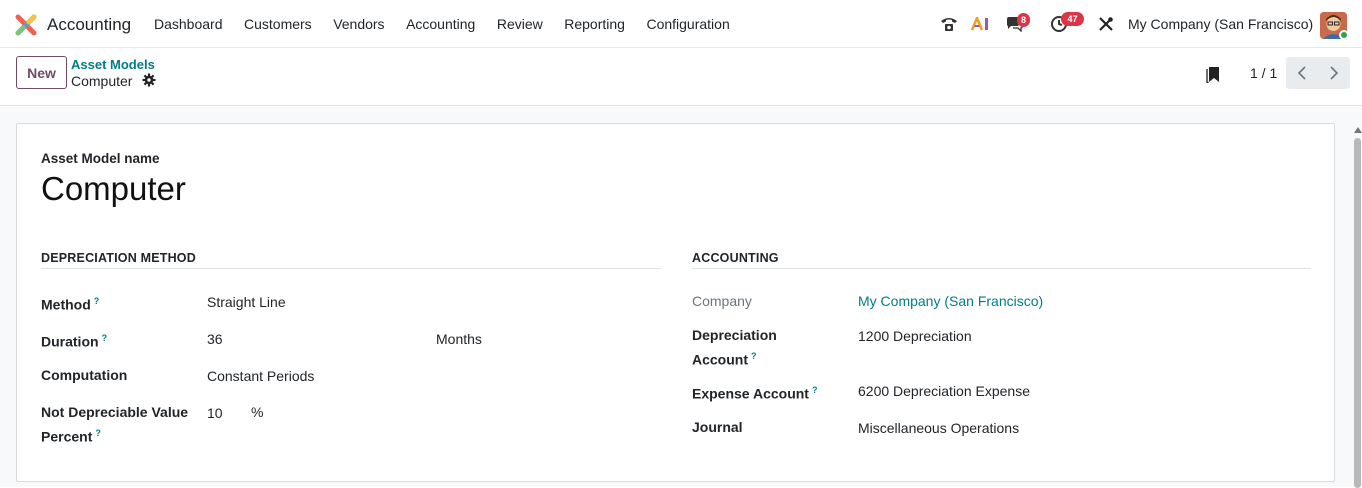 This screenshot has height=488, width=1362. Describe the element at coordinates (188, 24) in the screenshot. I see `menu-item-dashboard: Dashboard` at that location.